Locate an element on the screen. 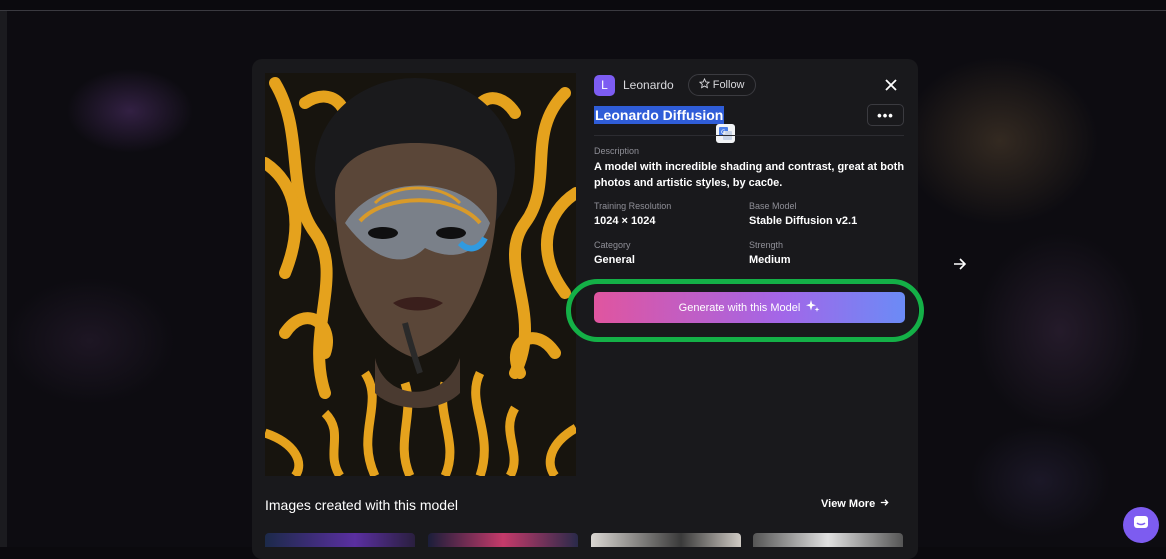  divider is located at coordinates (749, 135).